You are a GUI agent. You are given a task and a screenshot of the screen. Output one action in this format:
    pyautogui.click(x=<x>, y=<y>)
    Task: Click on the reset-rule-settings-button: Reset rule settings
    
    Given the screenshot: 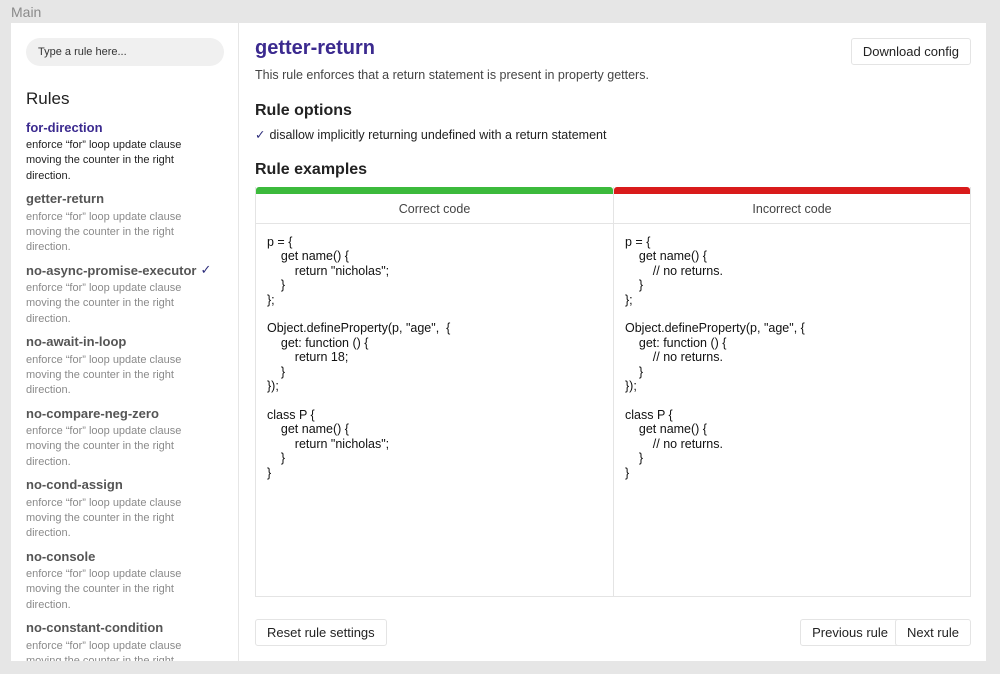 What is the action you would take?
    pyautogui.click(x=321, y=632)
    